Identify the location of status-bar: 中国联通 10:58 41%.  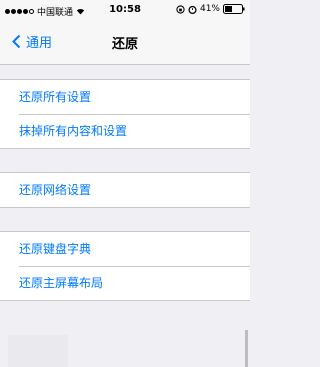
(125, 10).